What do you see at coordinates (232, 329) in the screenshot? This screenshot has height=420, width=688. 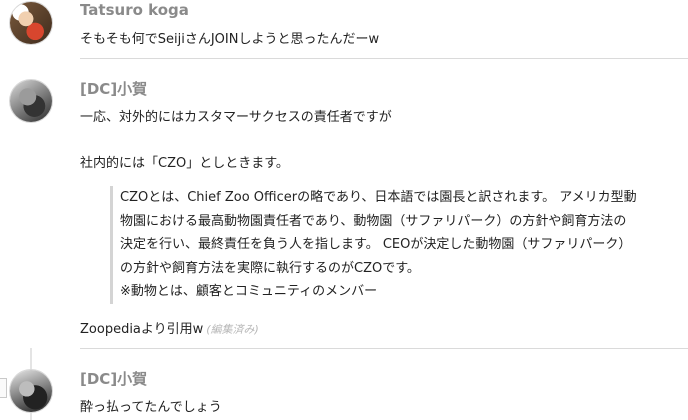 I see `edited-label: (編集済み)` at bounding box center [232, 329].